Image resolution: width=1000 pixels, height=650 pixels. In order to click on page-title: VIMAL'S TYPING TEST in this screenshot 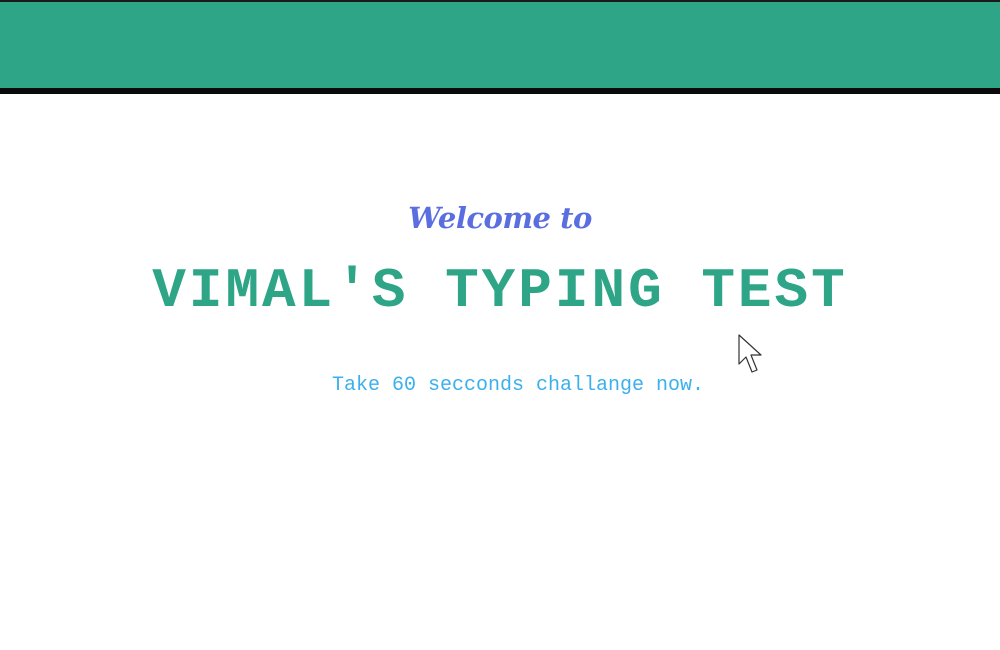, I will do `click(500, 291)`.